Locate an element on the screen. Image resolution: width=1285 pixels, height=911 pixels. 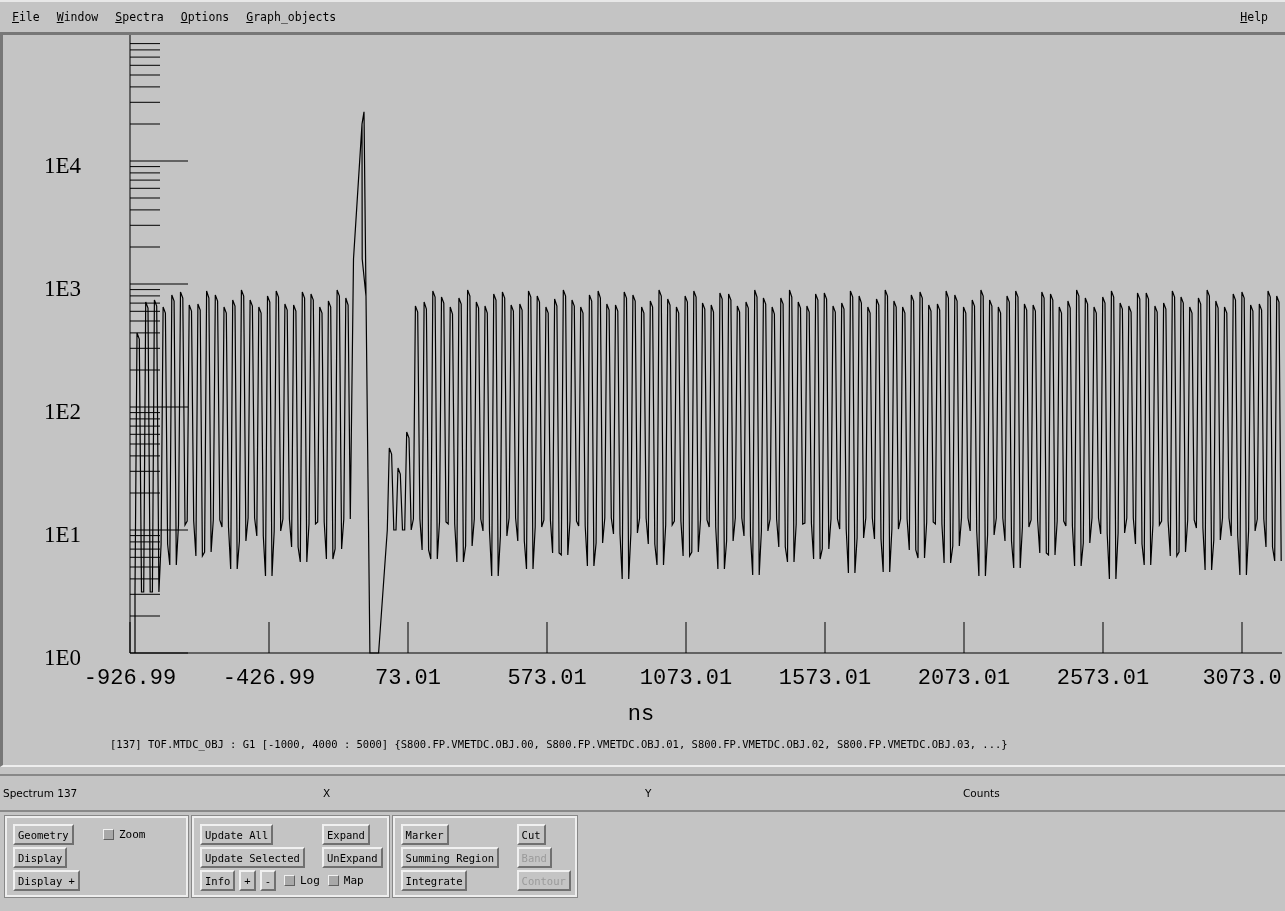
x-axis-title: ns is located at coordinates (641, 714).